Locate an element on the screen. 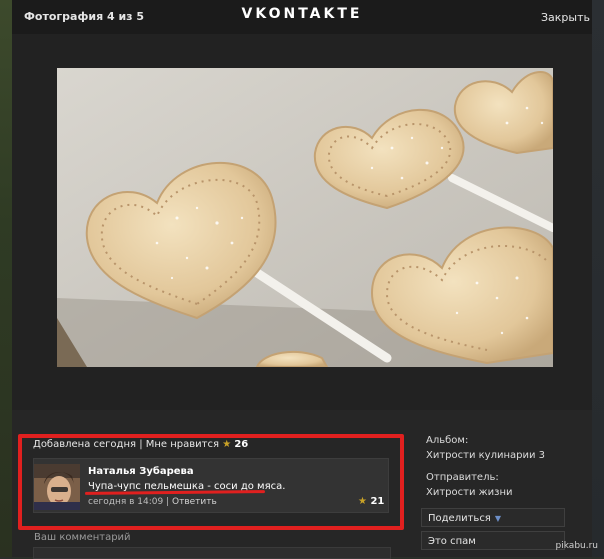  sender-link: Хитрости жизни is located at coordinates (469, 492).